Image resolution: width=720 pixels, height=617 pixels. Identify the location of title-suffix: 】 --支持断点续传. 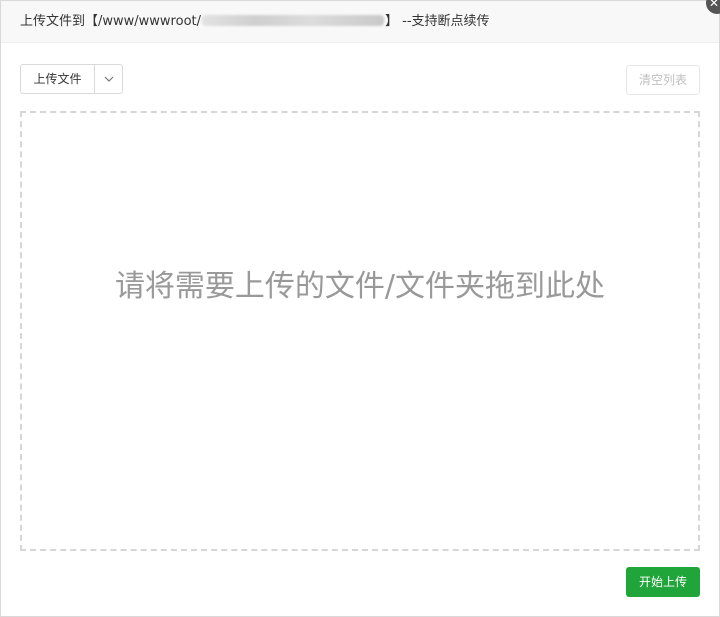
(437, 21).